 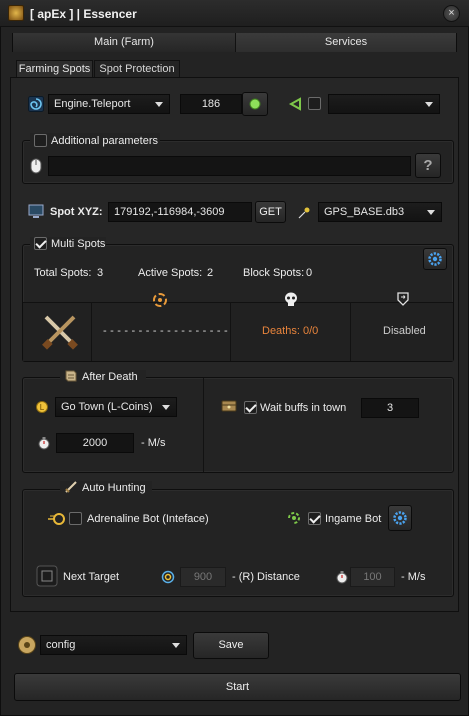 I want to click on spot-xyz-label: Spot XYZ:, so click(x=76, y=212).